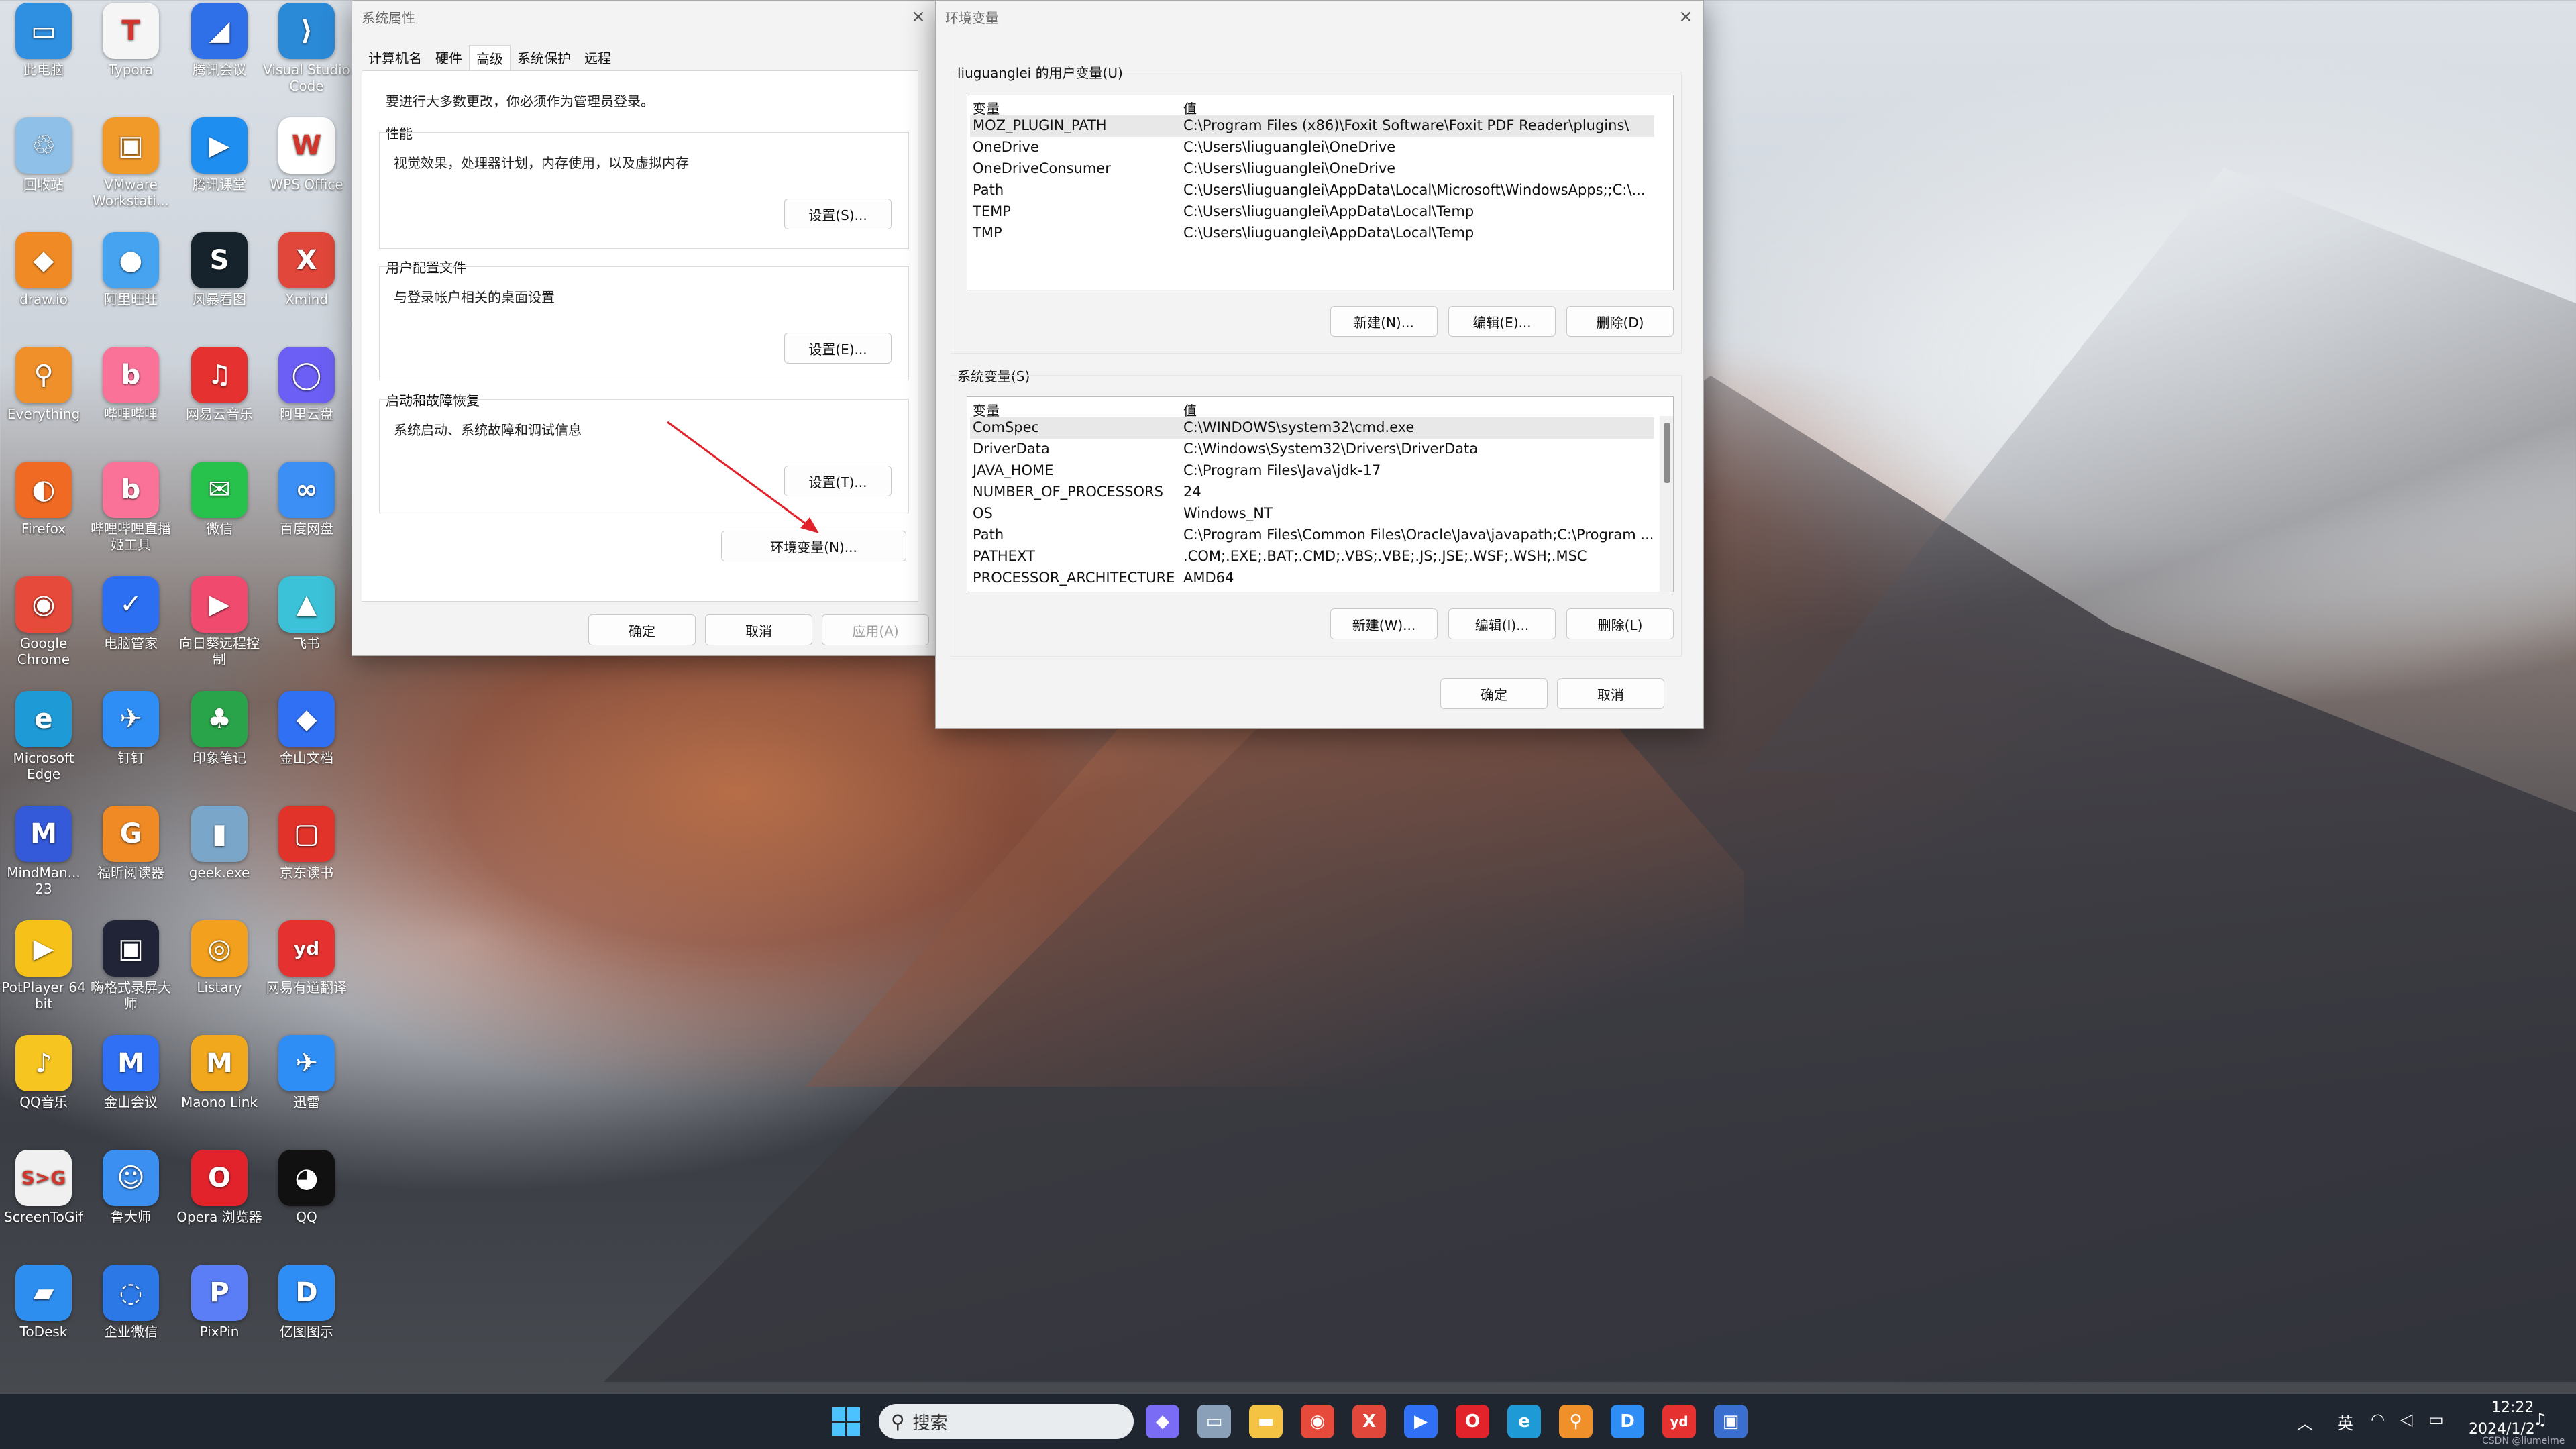 Image resolution: width=2576 pixels, height=1449 pixels. I want to click on search-box: ⚲ 搜索, so click(1006, 1421).